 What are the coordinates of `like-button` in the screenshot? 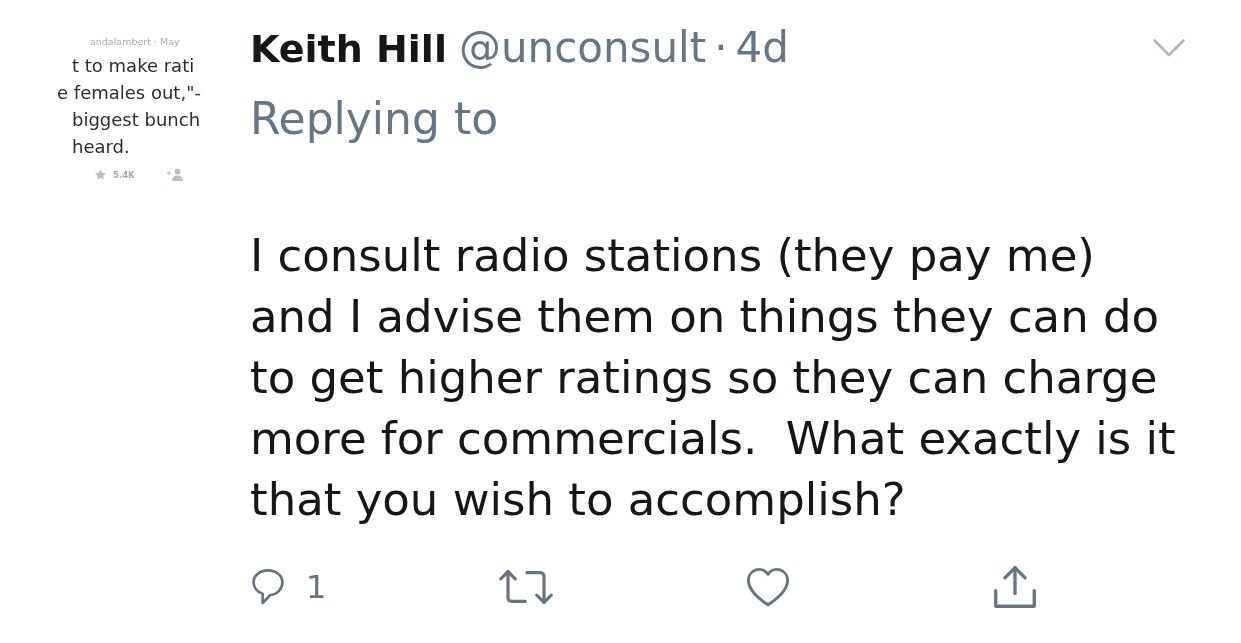 It's located at (768, 587).